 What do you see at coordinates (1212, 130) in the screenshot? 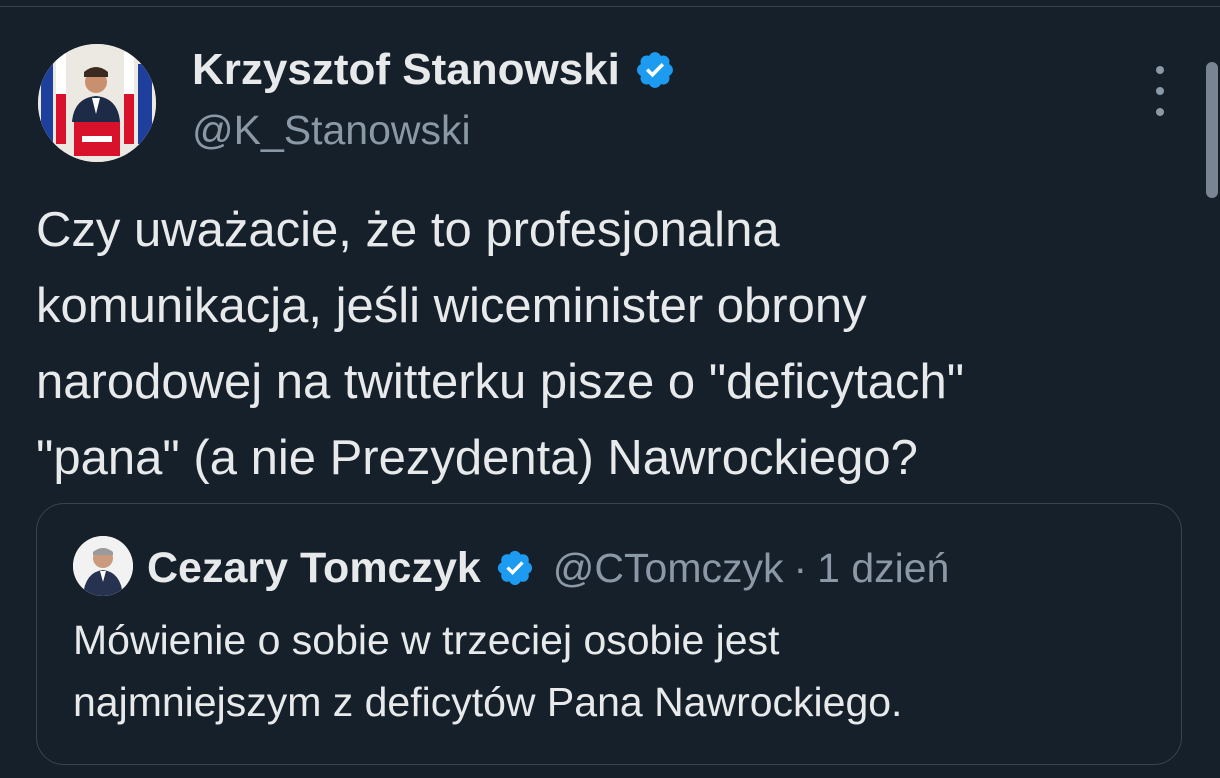
I see `scrollbar-thumb` at bounding box center [1212, 130].